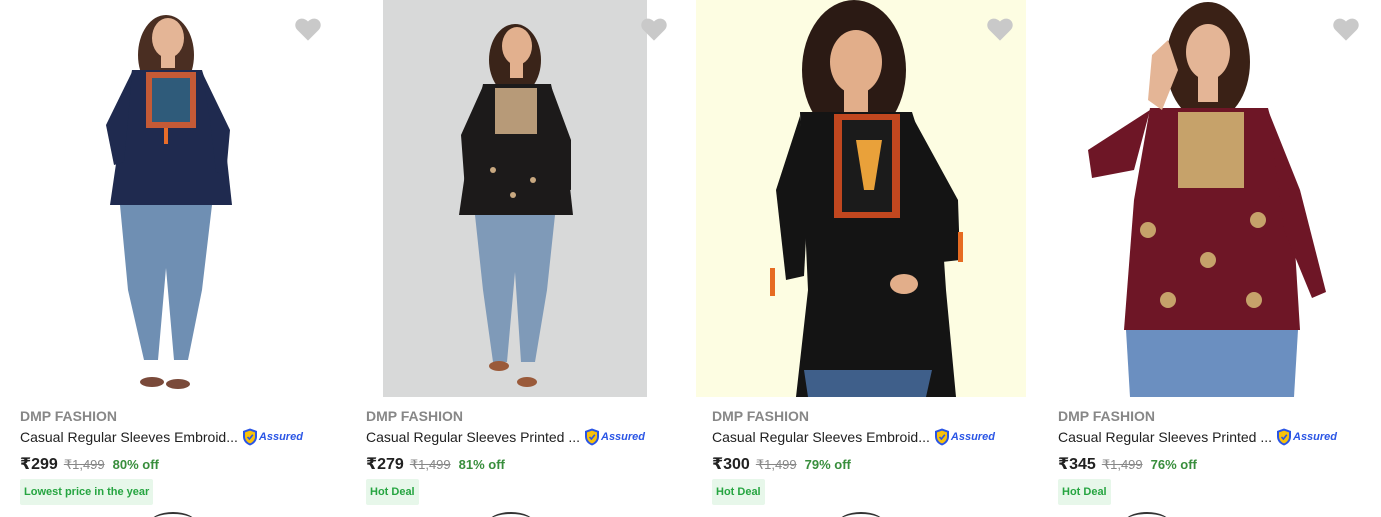 The width and height of the screenshot is (1381, 517). What do you see at coordinates (481, 464) in the screenshot?
I see `discount-percent: 81% off` at bounding box center [481, 464].